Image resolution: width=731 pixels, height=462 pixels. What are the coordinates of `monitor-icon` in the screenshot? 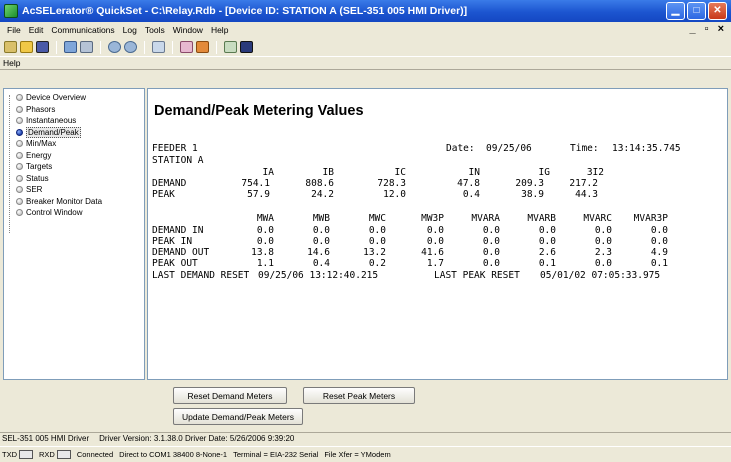 It's located at (246, 47).